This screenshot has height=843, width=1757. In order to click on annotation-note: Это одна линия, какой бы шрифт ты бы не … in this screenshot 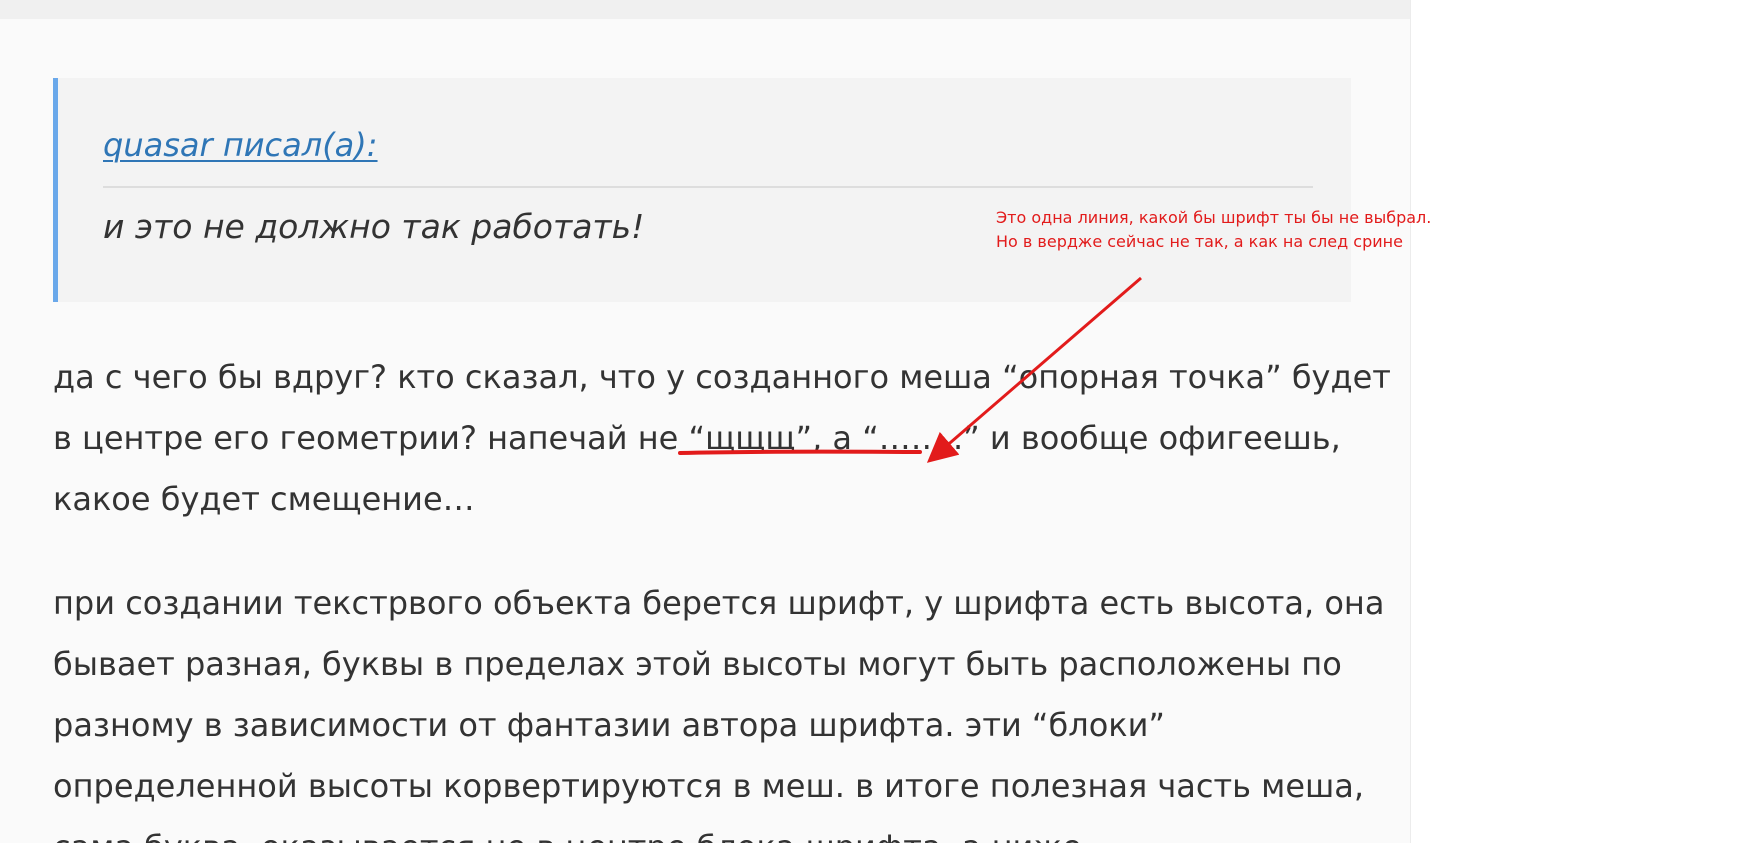, I will do `click(1213, 230)`.